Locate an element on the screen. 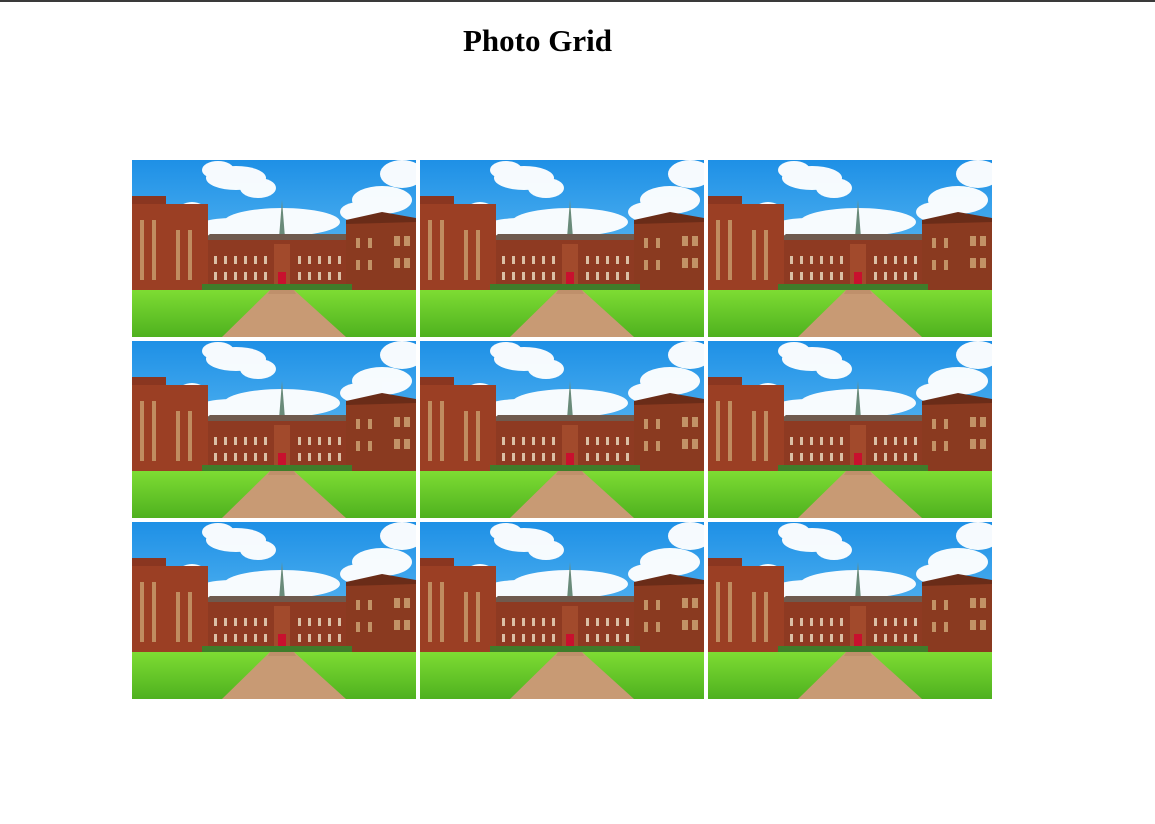 The width and height of the screenshot is (1155, 824). top-border is located at coordinates (577, 1).